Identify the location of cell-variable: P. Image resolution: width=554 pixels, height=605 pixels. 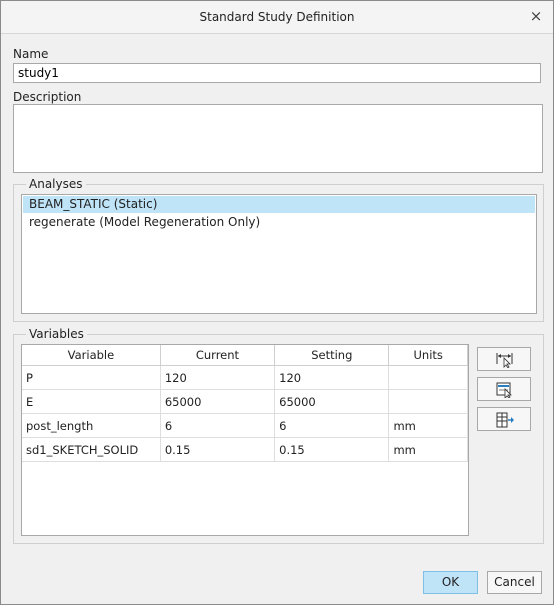
(91, 377).